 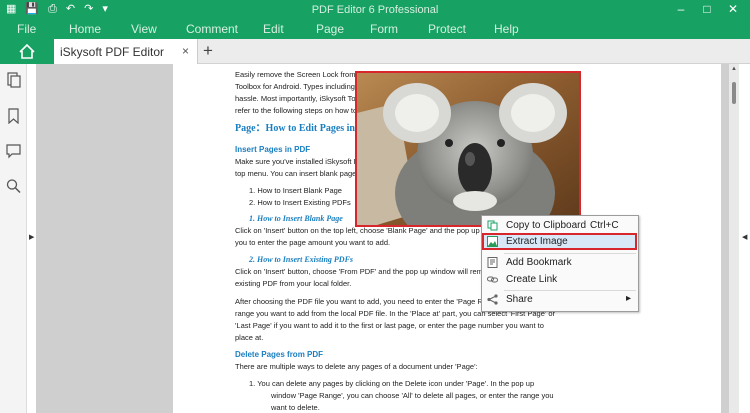 I want to click on body-text: hassle. Most importantly, iSkysoft Tooll, so click(x=299, y=98).